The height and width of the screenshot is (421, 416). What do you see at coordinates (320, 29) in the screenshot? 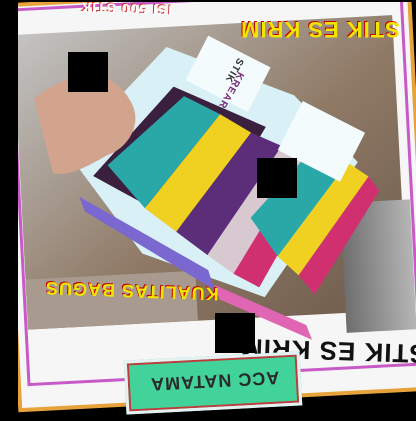
I see `top-banner-text: STIK ES KRIM` at bounding box center [320, 29].